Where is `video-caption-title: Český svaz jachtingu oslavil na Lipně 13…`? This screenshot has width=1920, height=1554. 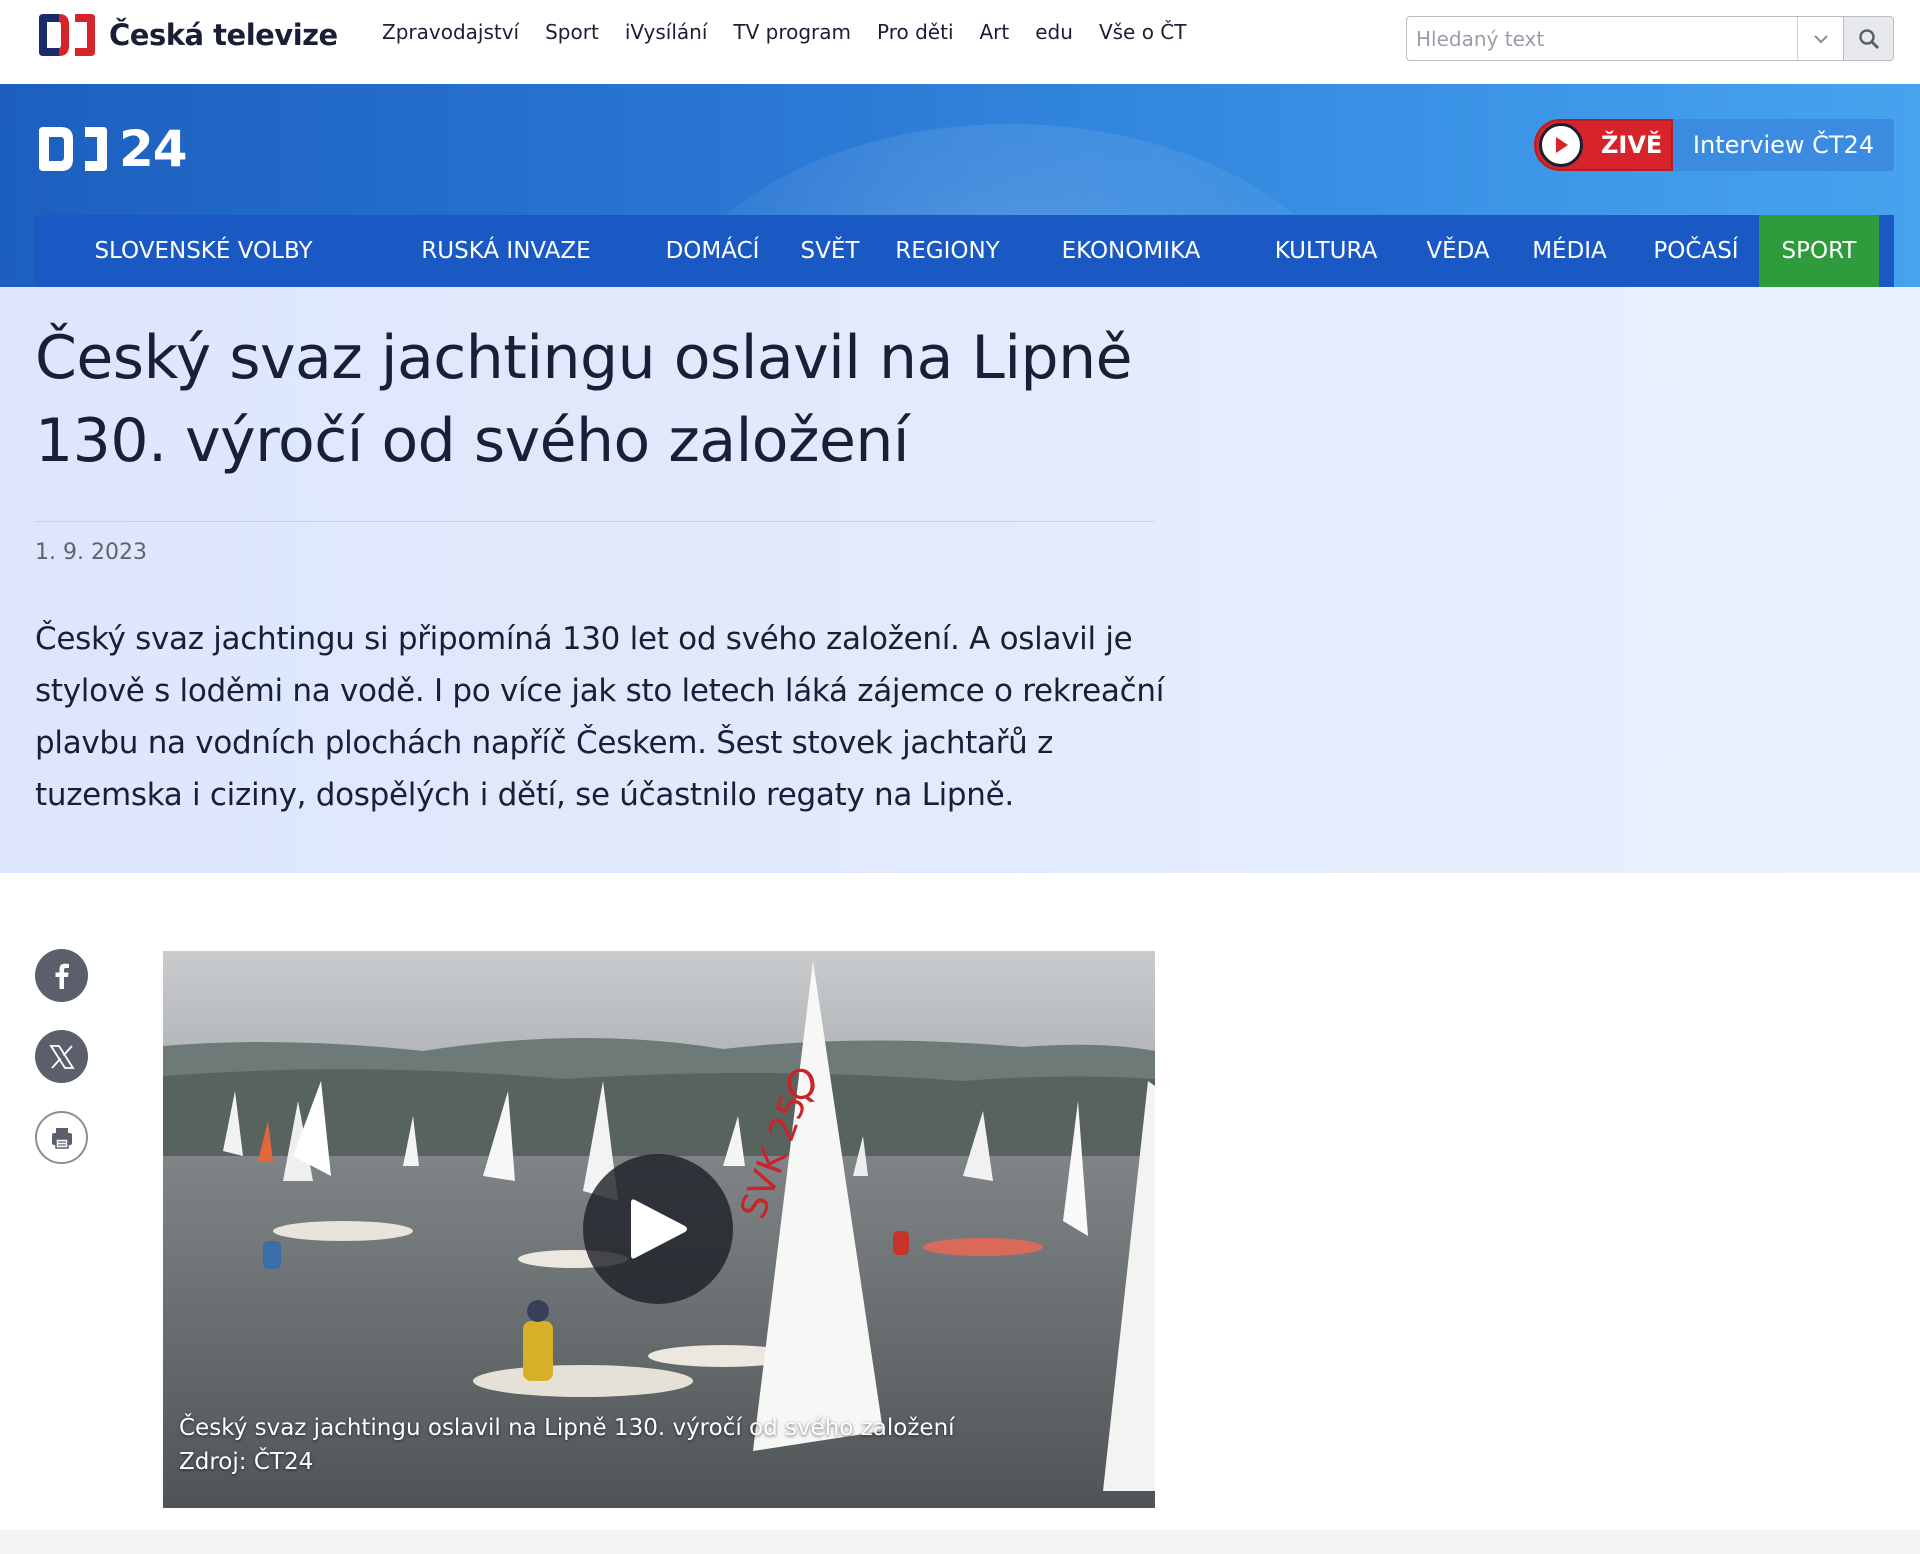
video-caption-title: Český svaz jachtingu oslavil na Lipně 13… is located at coordinates (567, 1428).